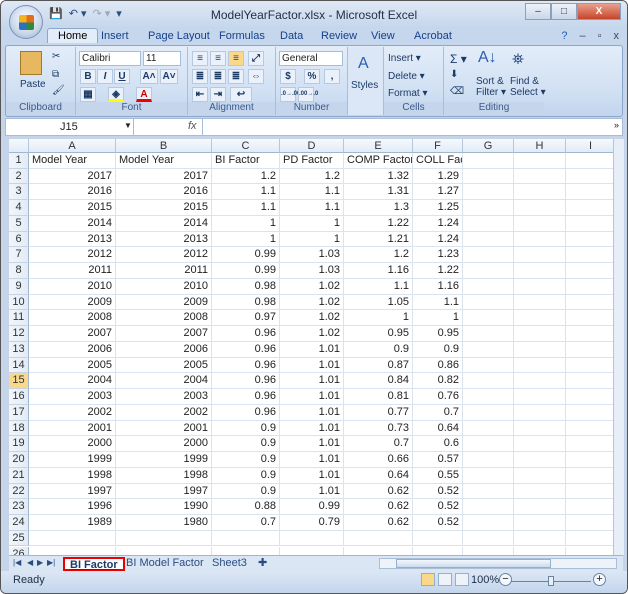 This screenshot has width=628, height=594. What do you see at coordinates (73, 35) in the screenshot?
I see `tab-home: Home` at bounding box center [73, 35].